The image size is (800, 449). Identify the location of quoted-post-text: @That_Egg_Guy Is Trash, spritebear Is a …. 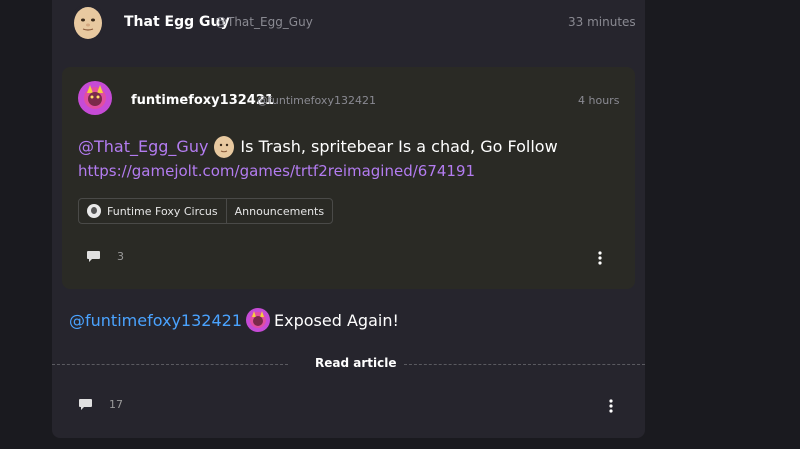
(318, 146).